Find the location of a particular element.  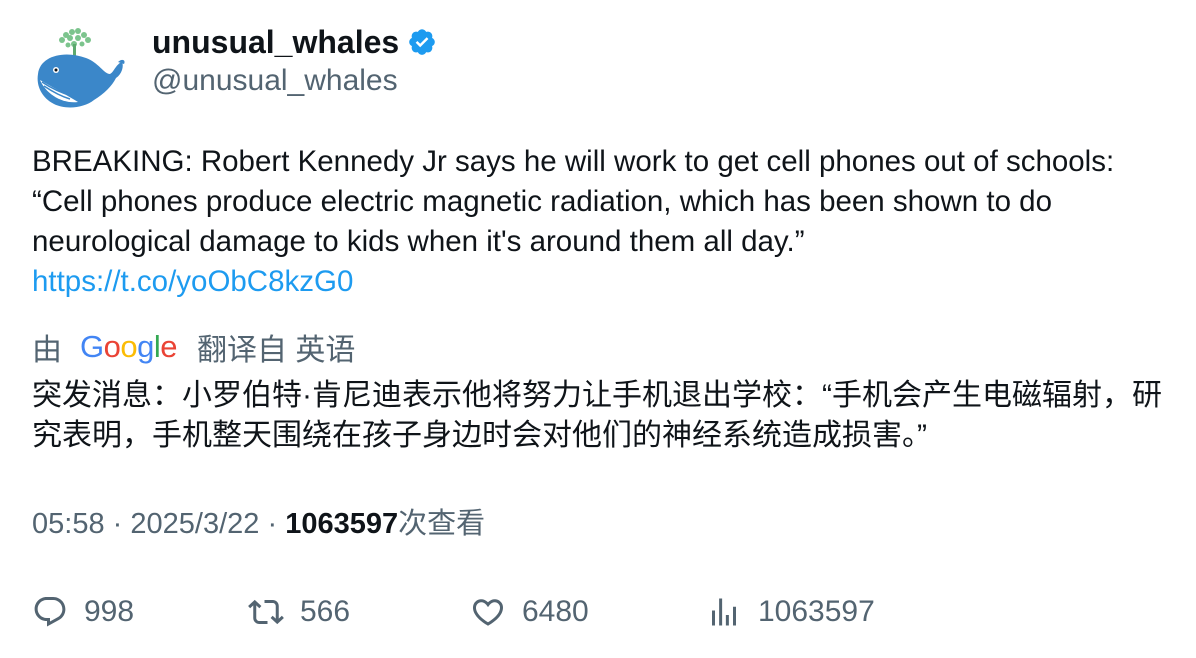

tweet-meta: 05:58 · 2025/3/22 · 1063597次查看 is located at coordinates (258, 524).